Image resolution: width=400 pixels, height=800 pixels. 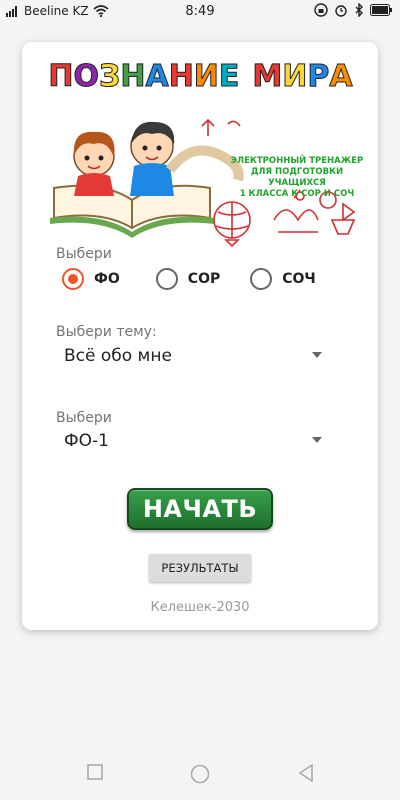 What do you see at coordinates (84, 254) in the screenshot?
I see `assessment-label: Выбери` at bounding box center [84, 254].